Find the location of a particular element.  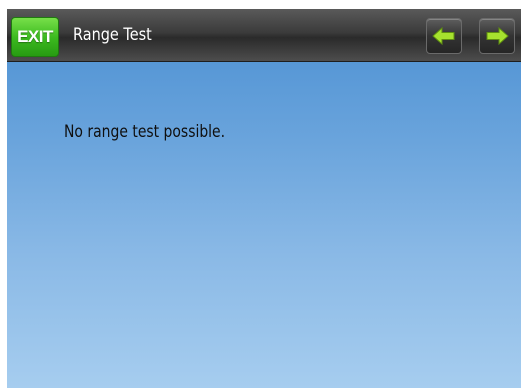

page-title: Range Test is located at coordinates (112, 35).